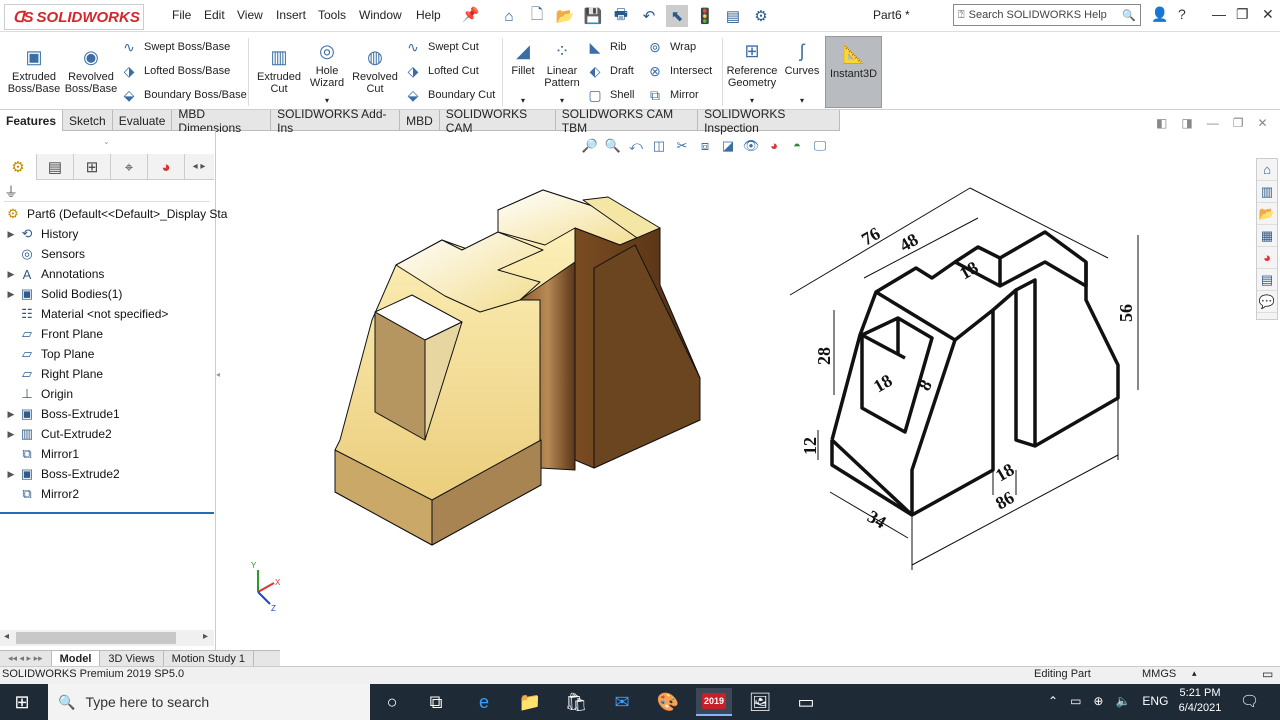  Describe the element at coordinates (1200, 701) in the screenshot. I see `clock: 5:21 PM 6/4/2021` at that location.